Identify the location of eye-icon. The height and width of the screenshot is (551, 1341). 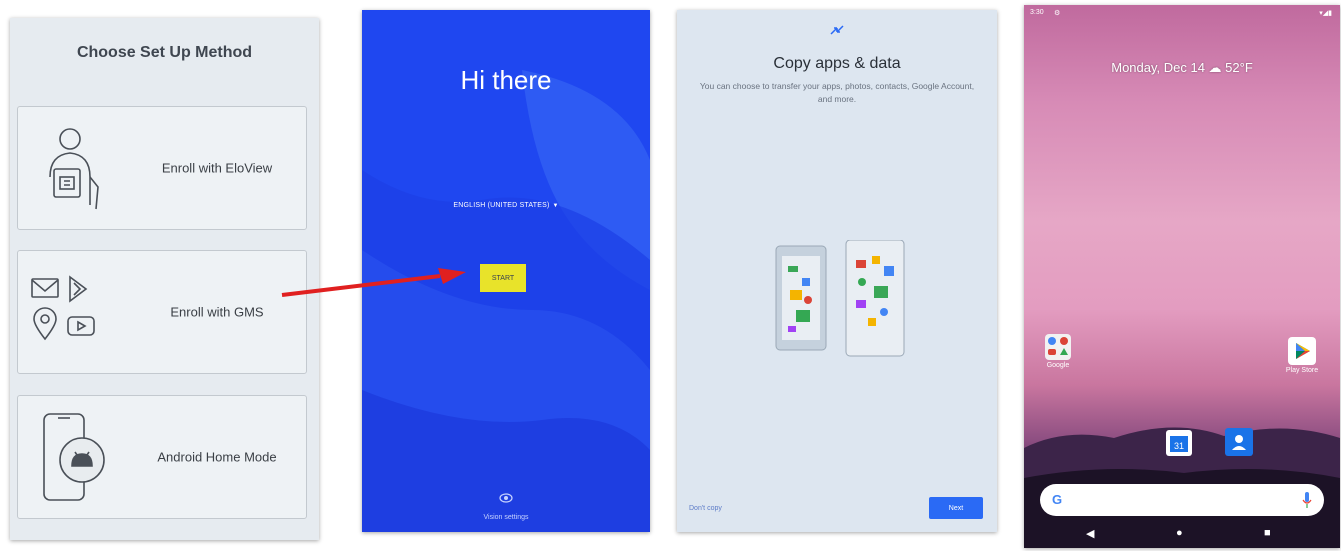
(506, 498).